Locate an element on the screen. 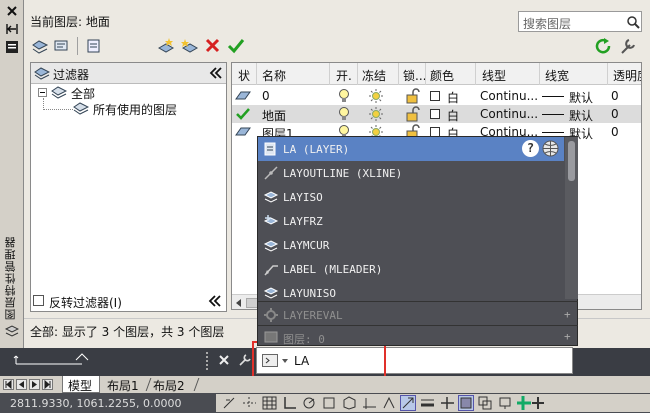 Image resolution: width=650 pixels, height=413 pixels. invert-filter-row: 反转过滤器(I) is located at coordinates (128, 301).